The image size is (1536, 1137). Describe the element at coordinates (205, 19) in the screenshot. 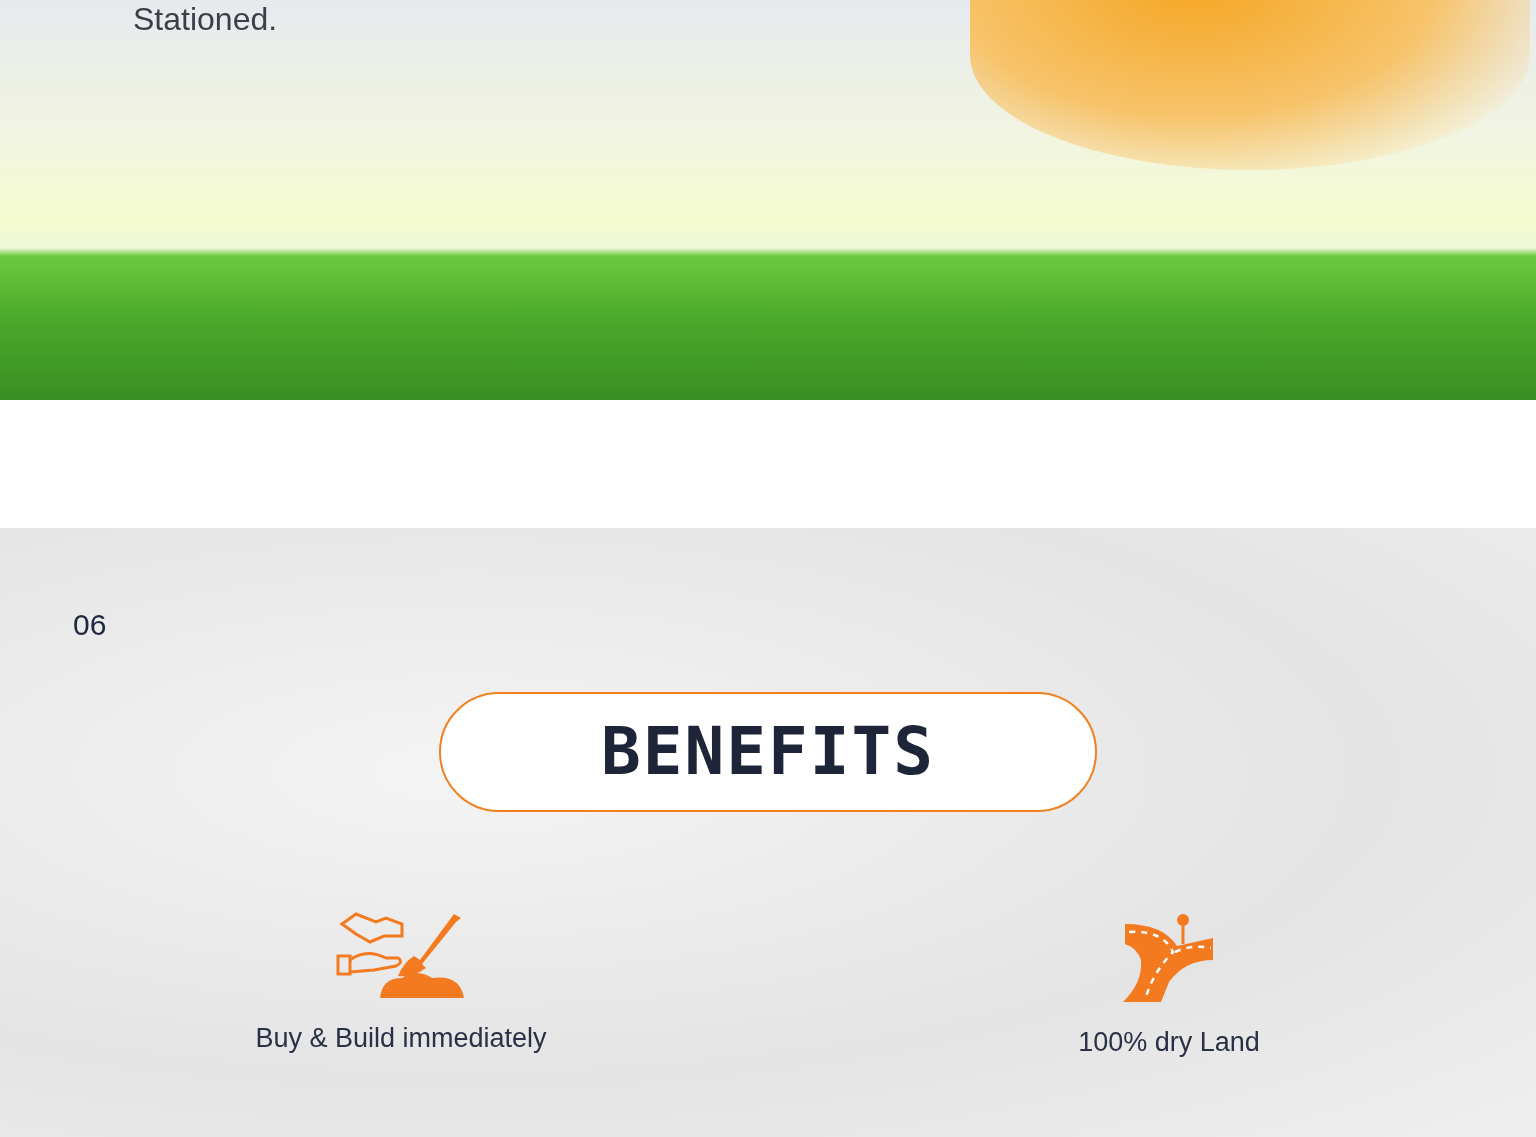

I see `hero-text: Stationed.` at that location.